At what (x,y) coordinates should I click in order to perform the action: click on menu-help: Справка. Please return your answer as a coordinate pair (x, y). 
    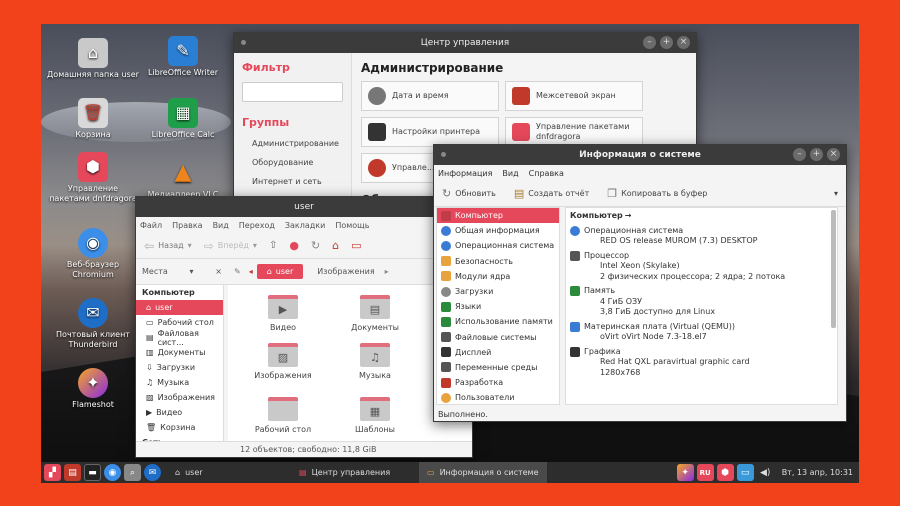
    Looking at the image, I should click on (546, 173).